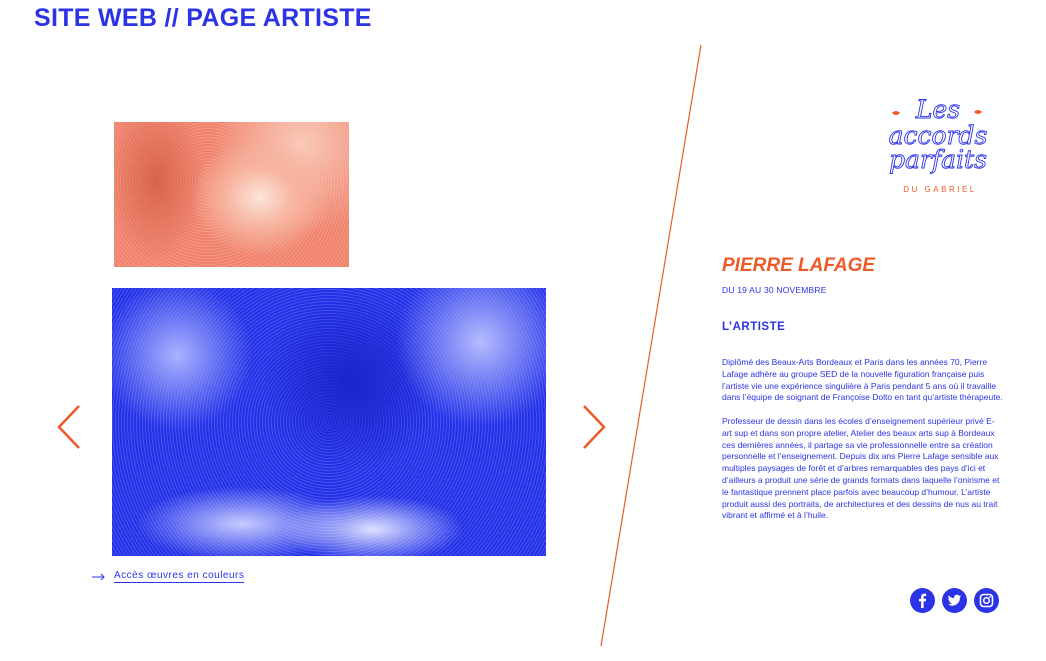 The width and height of the screenshot is (1046, 661). I want to click on exhibition-dates: DU 19 AU 30 NOVEMBRE, so click(774, 290).